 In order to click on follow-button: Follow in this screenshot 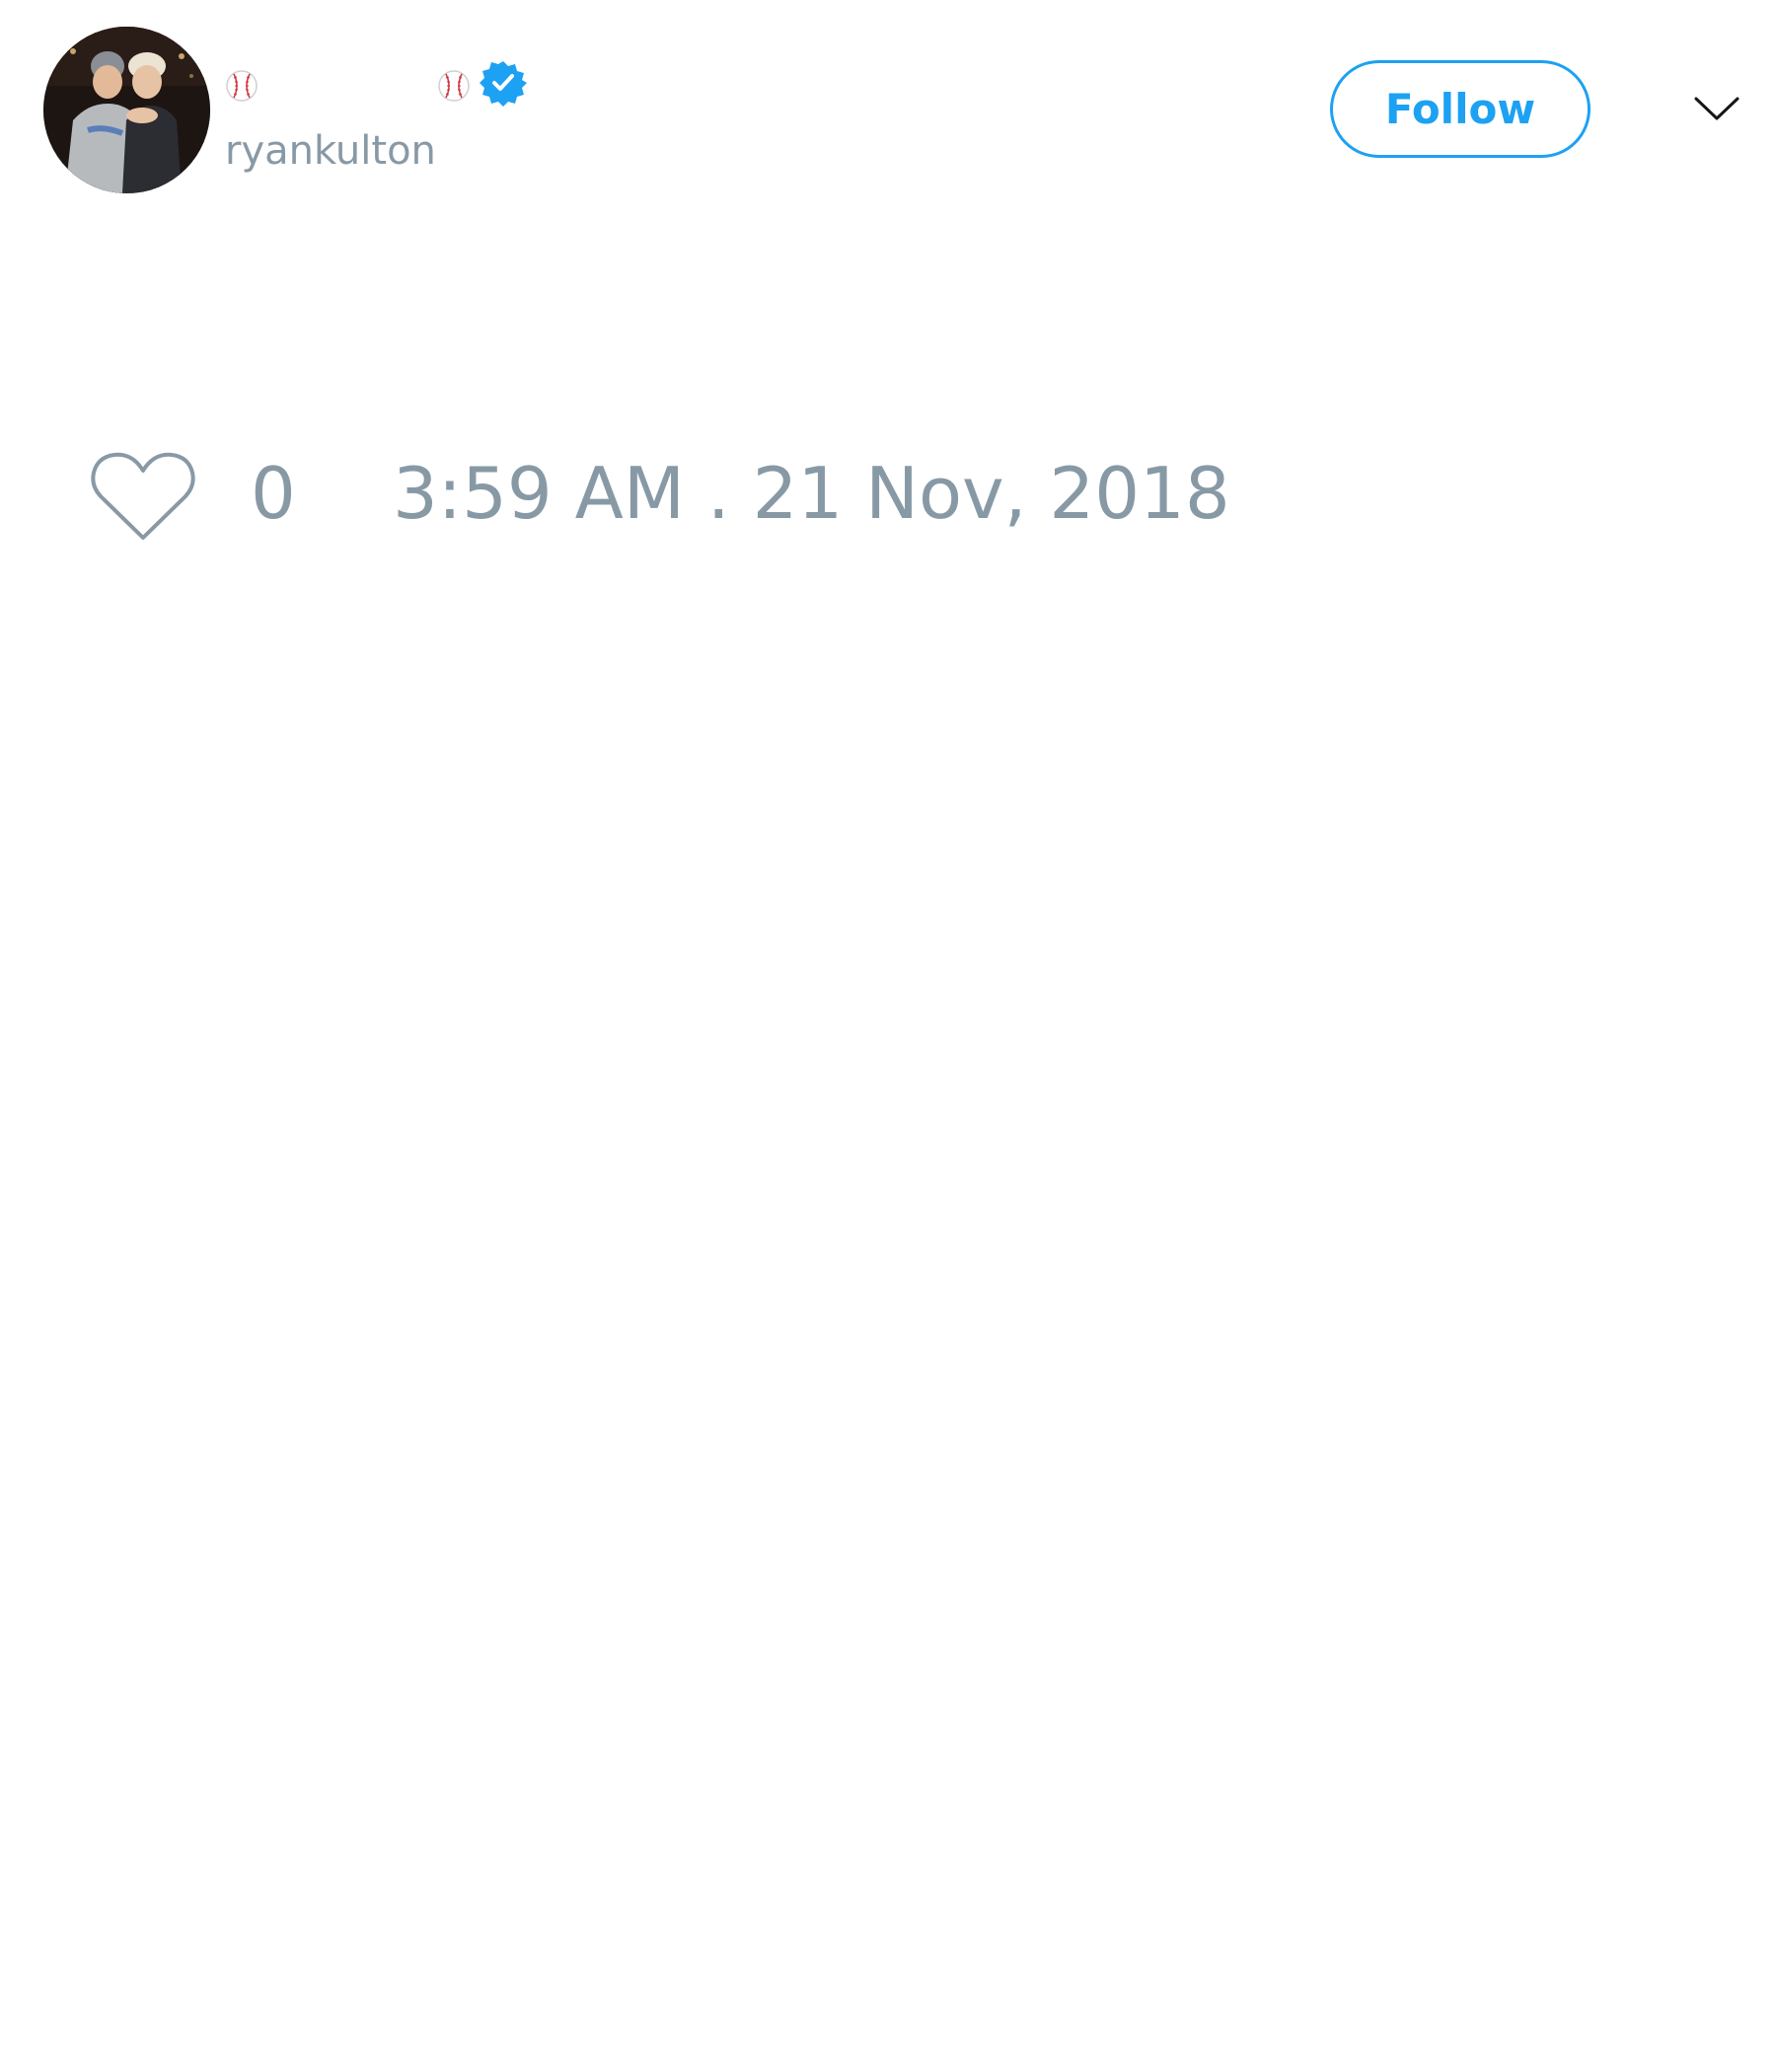, I will do `click(1461, 109)`.